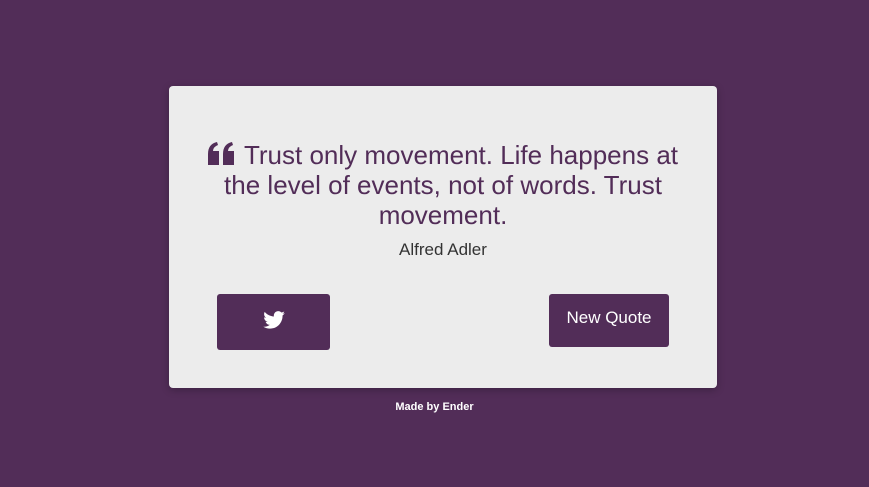  Describe the element at coordinates (434, 407) in the screenshot. I see `footer-credit: Made by Ender` at that location.